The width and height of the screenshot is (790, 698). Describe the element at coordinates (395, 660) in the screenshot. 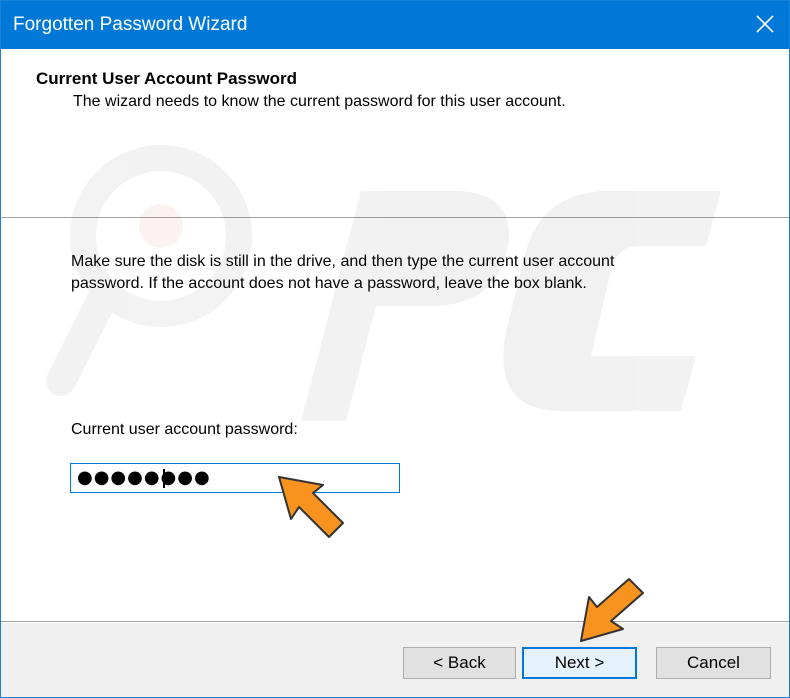

I see `wizard-footer: < Back Next > Cancel` at that location.